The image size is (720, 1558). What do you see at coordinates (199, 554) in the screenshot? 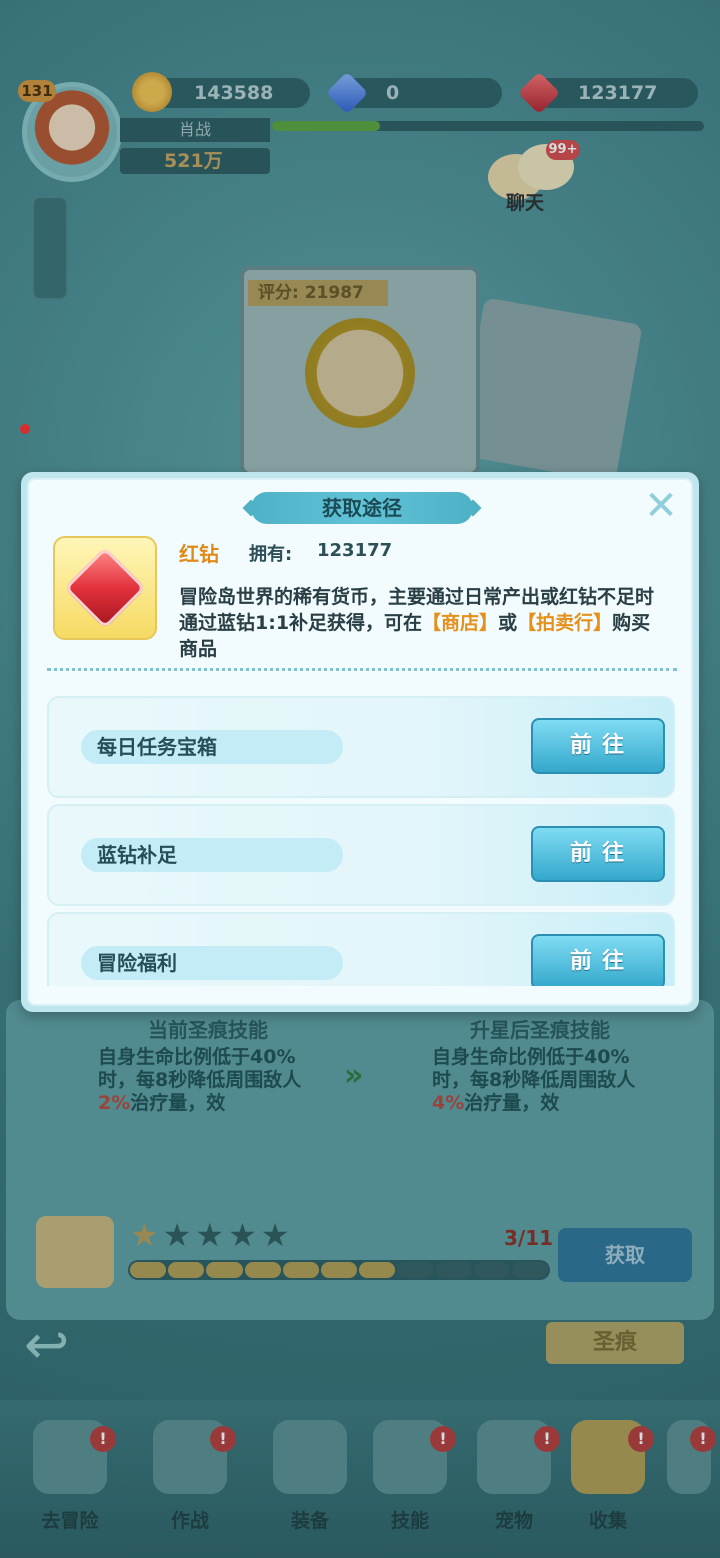
I see `item-name: 红钻` at bounding box center [199, 554].